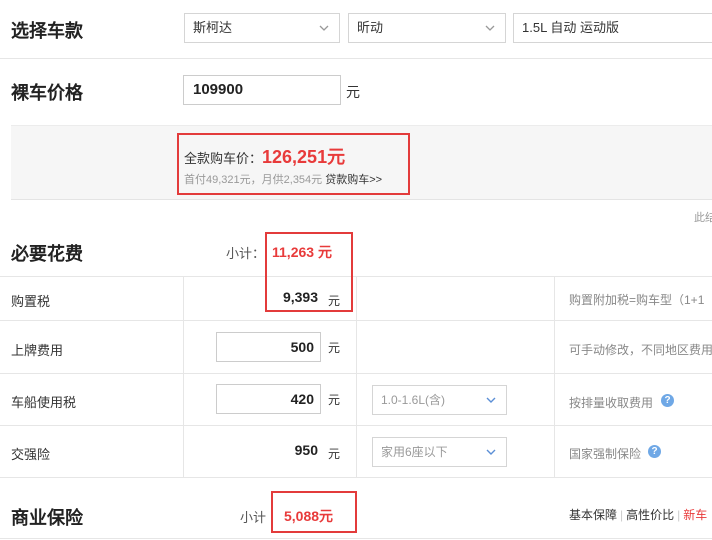  What do you see at coordinates (427, 28) in the screenshot?
I see `model-select: 昕动` at bounding box center [427, 28].